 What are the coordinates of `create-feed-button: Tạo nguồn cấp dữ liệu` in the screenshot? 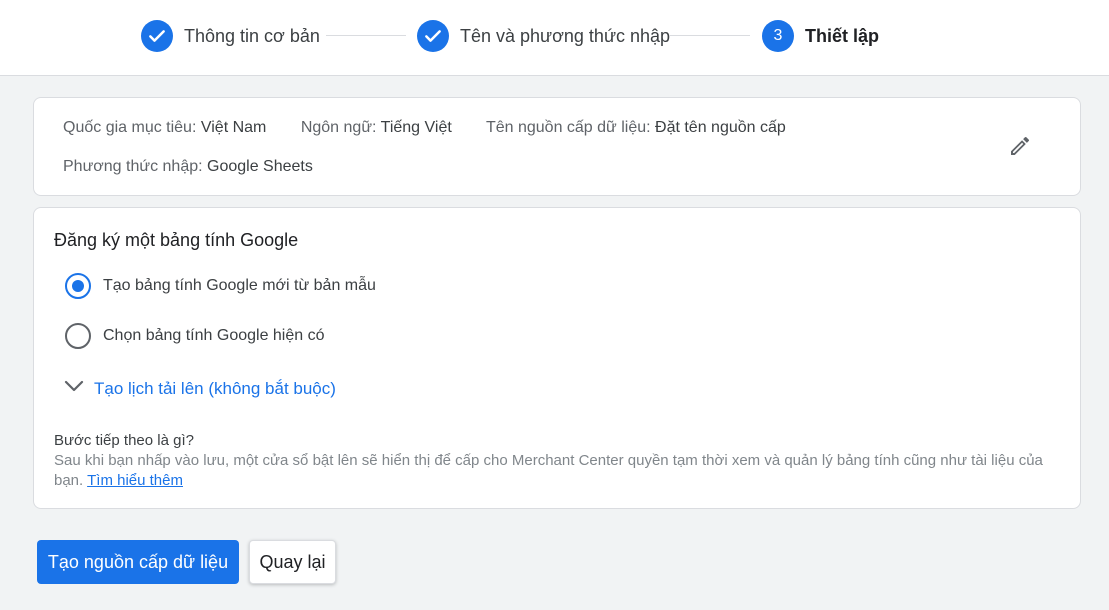 It's located at (138, 562).